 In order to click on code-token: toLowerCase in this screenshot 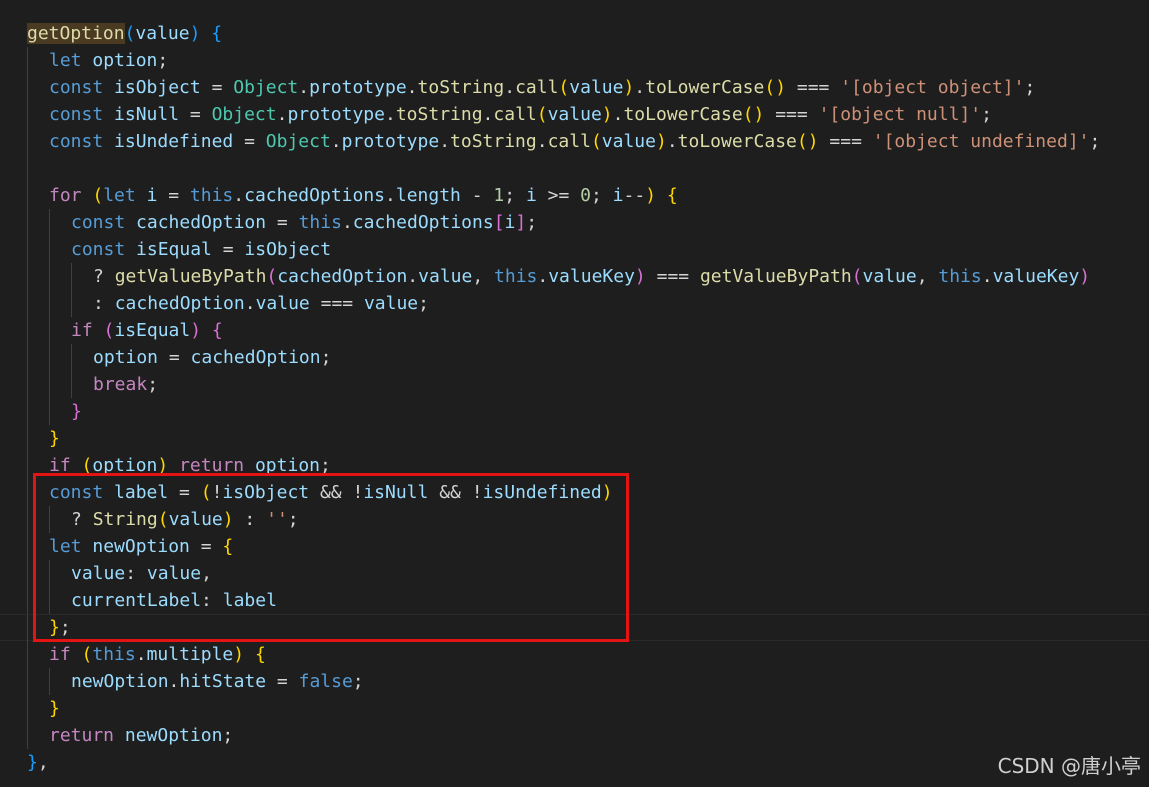, I will do `click(737, 141)`.